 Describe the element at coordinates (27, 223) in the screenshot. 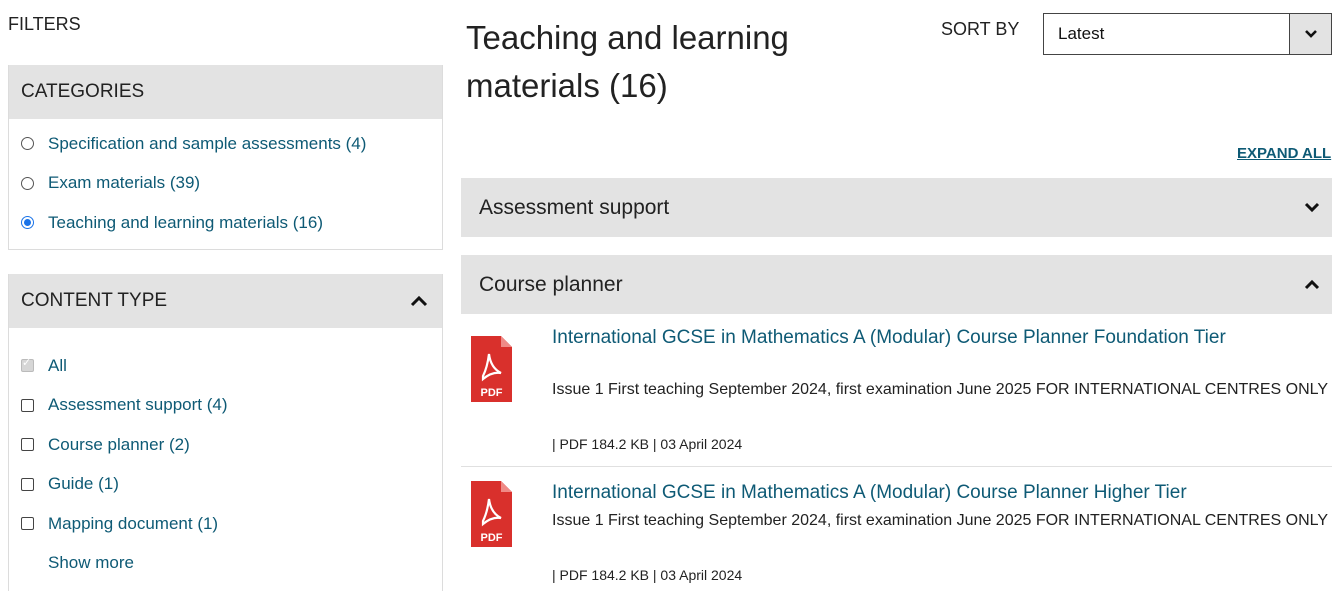

I see `radio-button-selected` at that location.